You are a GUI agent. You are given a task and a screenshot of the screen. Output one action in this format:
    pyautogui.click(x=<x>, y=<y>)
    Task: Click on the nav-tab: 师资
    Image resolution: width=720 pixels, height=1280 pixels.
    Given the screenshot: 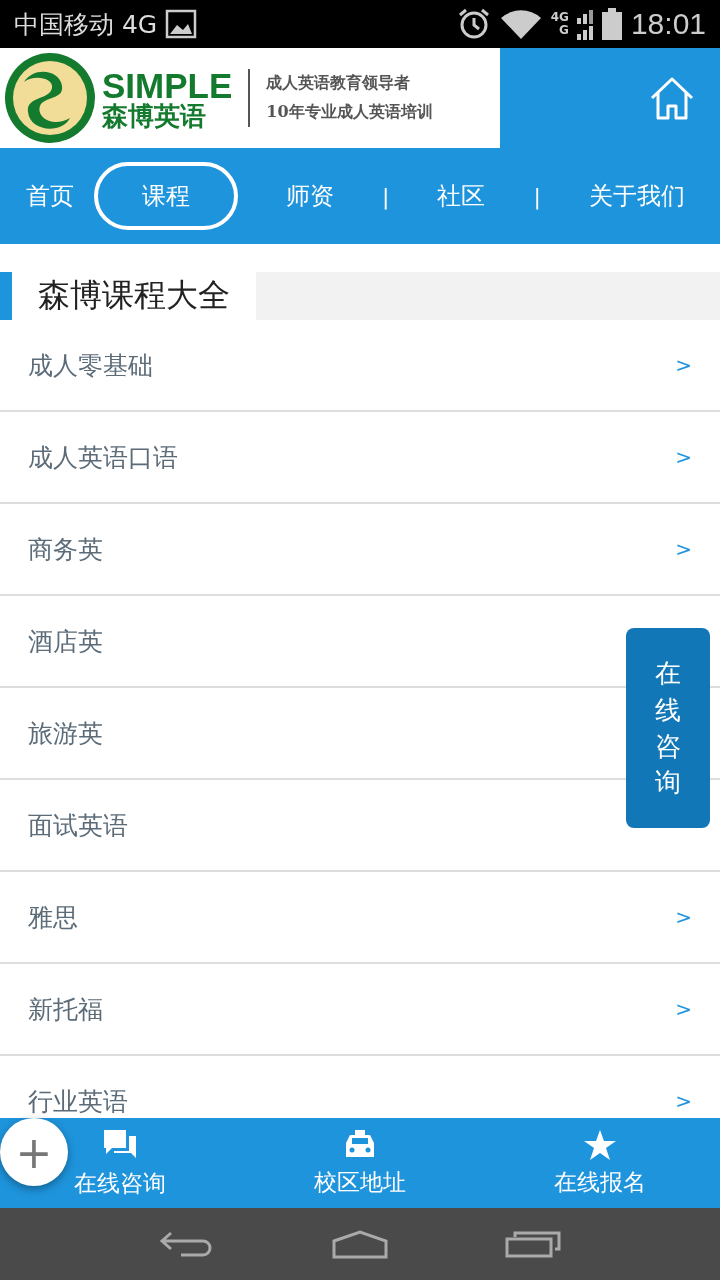 What is the action you would take?
    pyautogui.click(x=310, y=196)
    